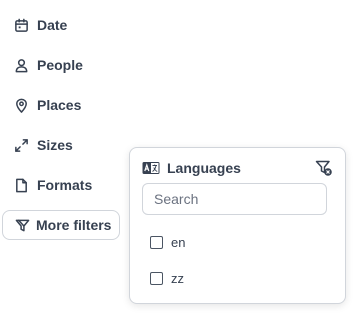 This screenshot has height=317, width=361. I want to click on popover-header: Languages, so click(237, 168).